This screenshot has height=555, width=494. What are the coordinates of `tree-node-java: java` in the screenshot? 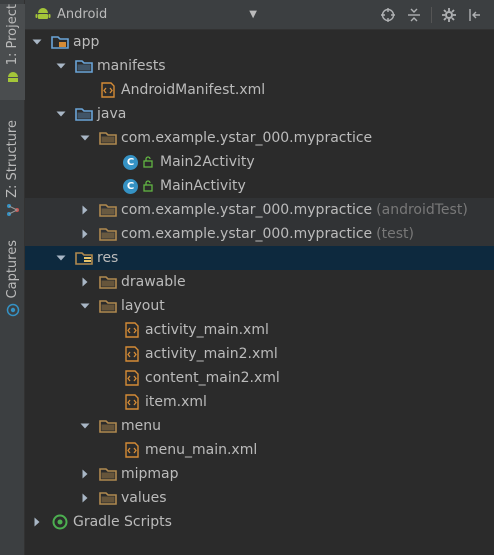 It's located at (259, 114).